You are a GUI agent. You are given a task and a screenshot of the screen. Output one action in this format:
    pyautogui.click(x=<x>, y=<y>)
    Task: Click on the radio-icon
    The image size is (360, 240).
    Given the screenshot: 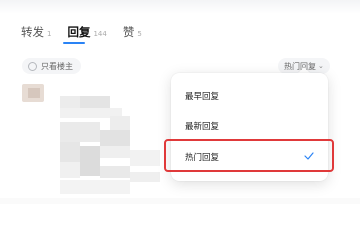 What is the action you would take?
    pyautogui.click(x=32, y=66)
    